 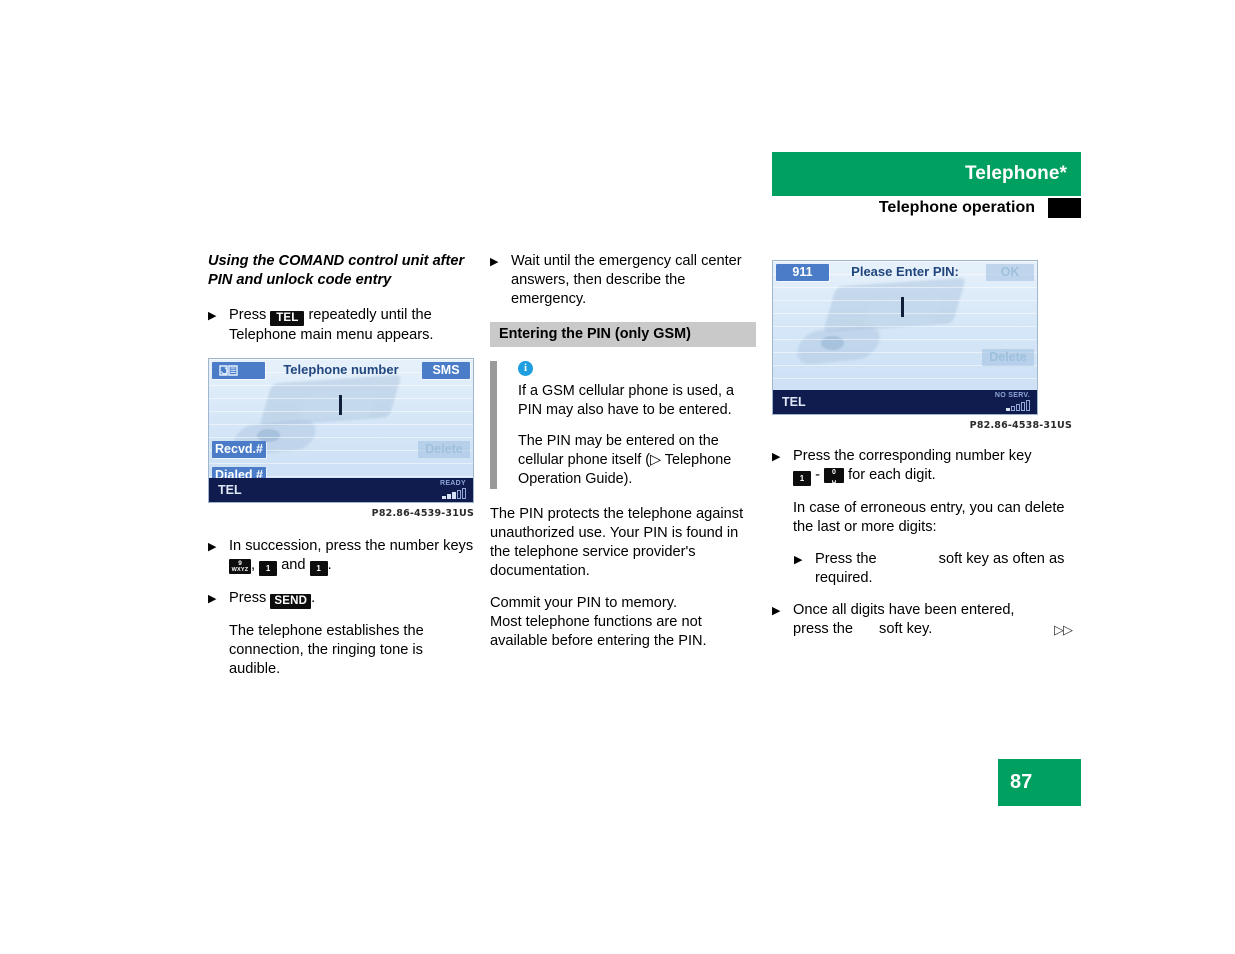 What do you see at coordinates (943, 569) in the screenshot?
I see `instruction-text: Press the soft key as often as required.` at bounding box center [943, 569].